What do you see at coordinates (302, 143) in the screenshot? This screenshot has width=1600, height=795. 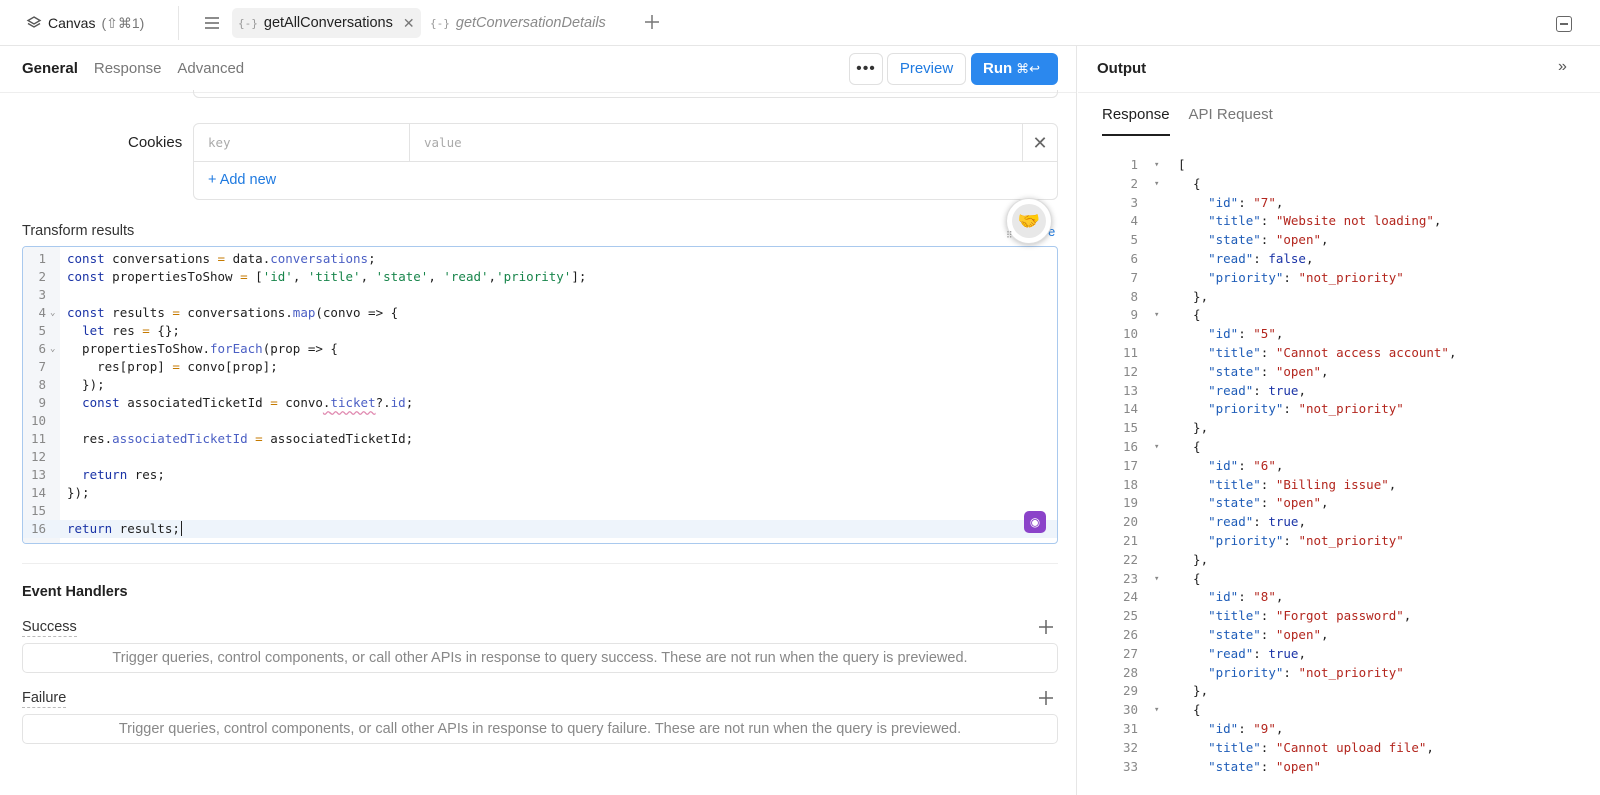 I see `cookie-key-input: key` at bounding box center [302, 143].